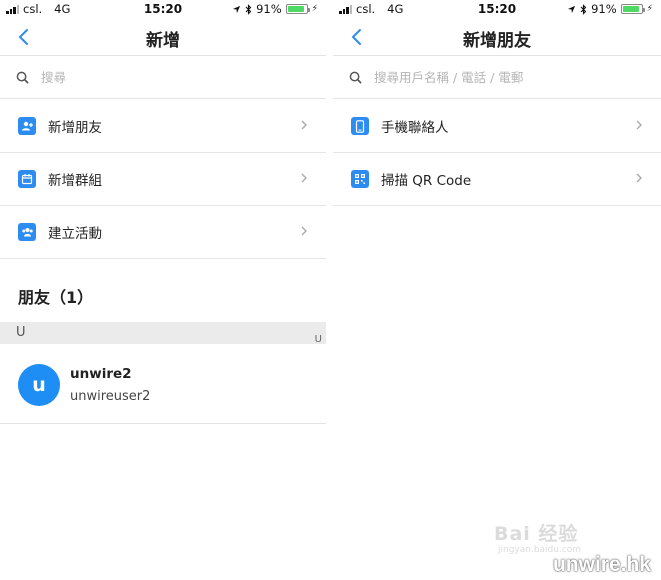 This screenshot has height=580, width=661. What do you see at coordinates (75, 128) in the screenshot?
I see `menu-label: 新增朋友` at bounding box center [75, 128].